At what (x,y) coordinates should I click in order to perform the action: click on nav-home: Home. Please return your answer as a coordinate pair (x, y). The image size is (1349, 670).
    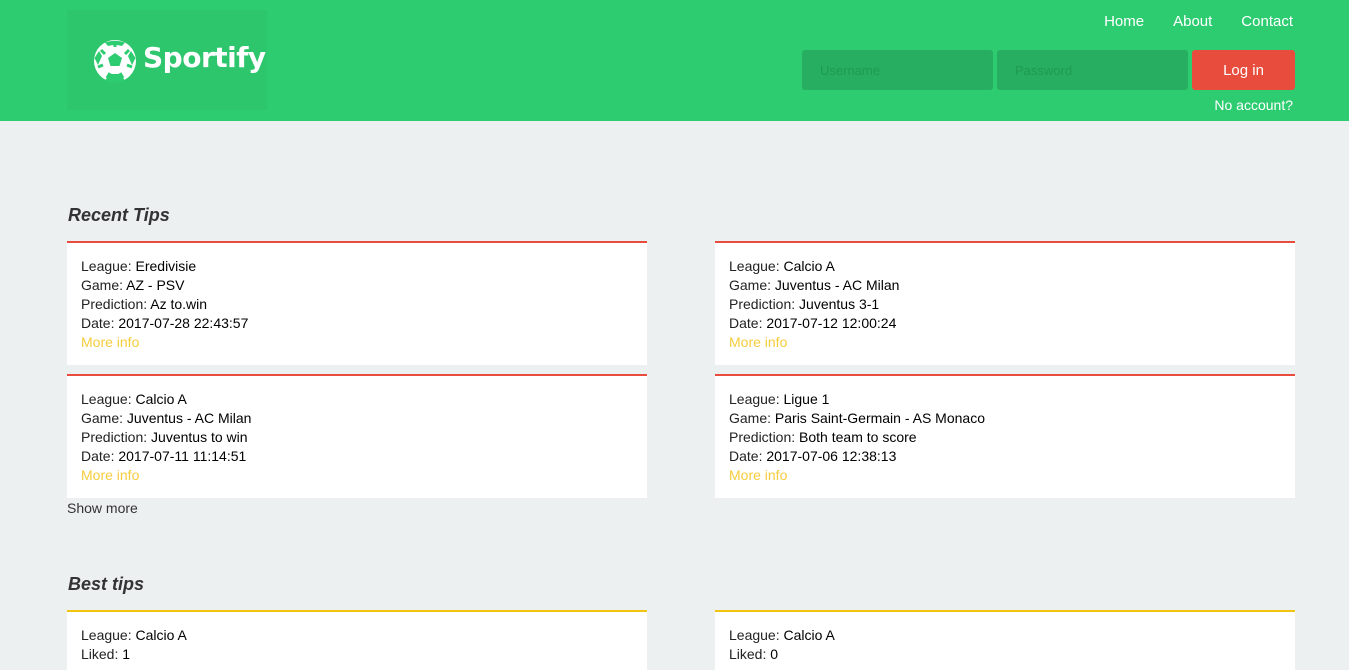
    Looking at the image, I should click on (1124, 22).